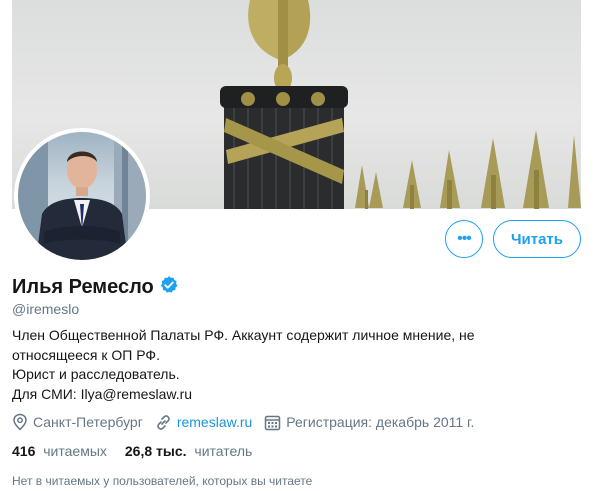 This screenshot has height=491, width=595. Describe the element at coordinates (96, 374) in the screenshot. I see `bio-line: Юрист и расследователь.` at that location.